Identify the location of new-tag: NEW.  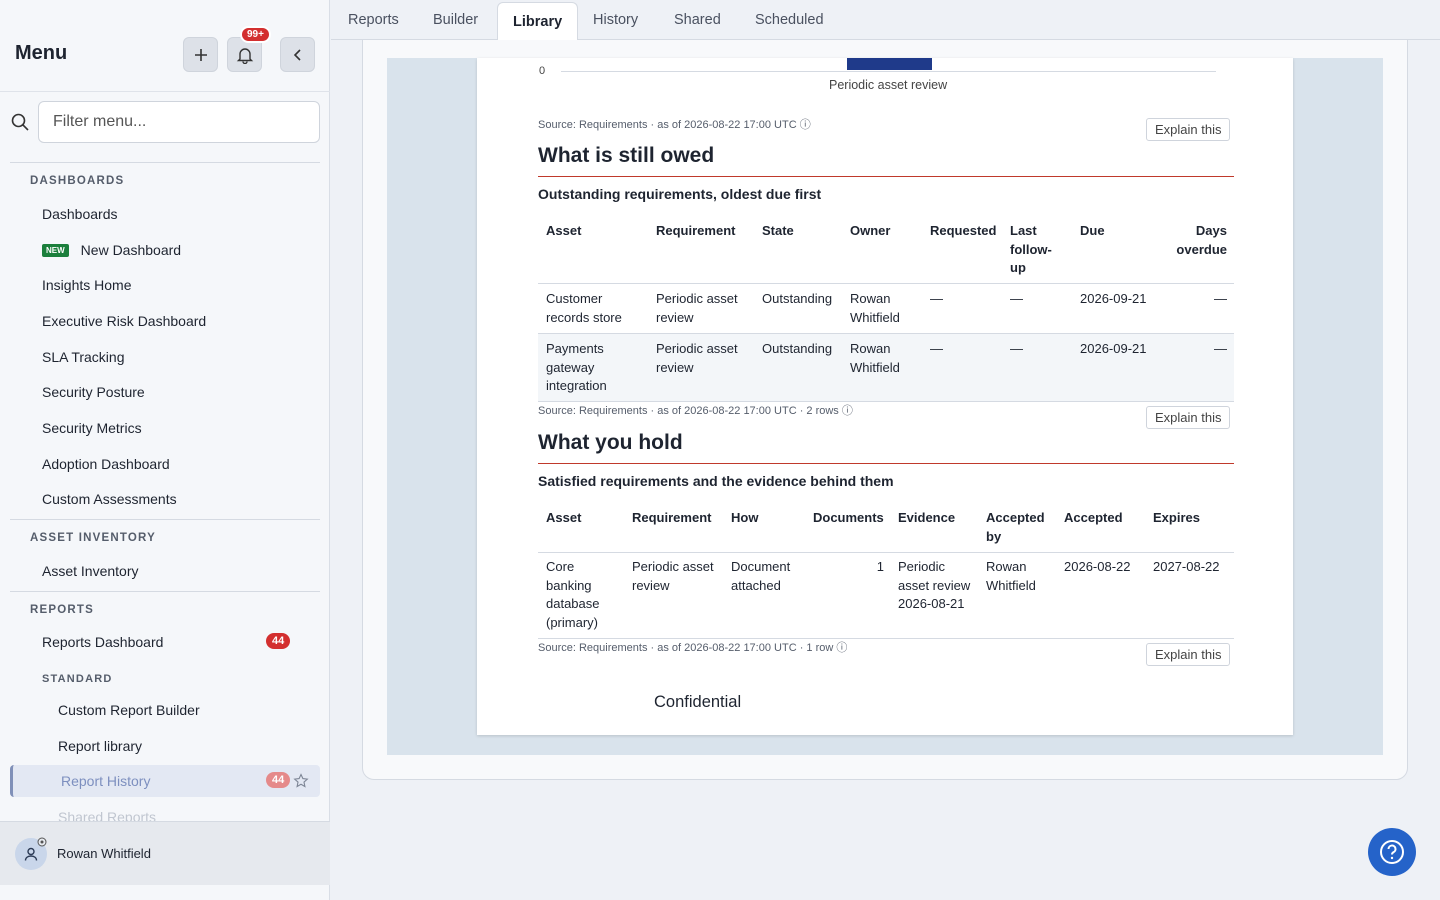
(55, 250).